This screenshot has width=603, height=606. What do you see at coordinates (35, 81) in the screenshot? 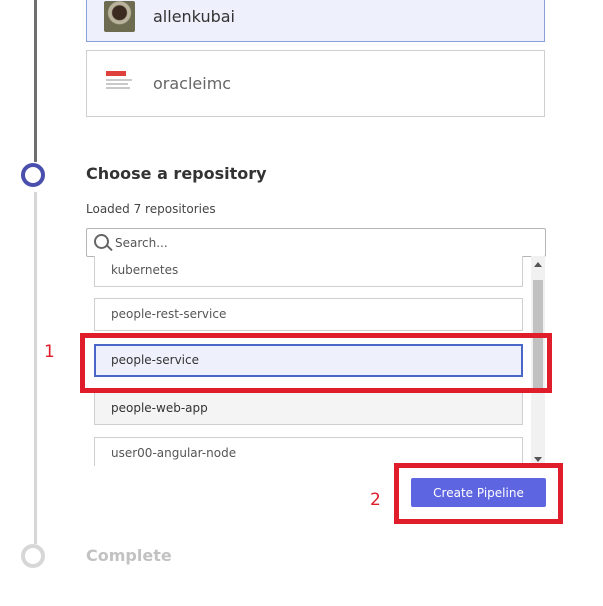
I see `step-rail-completed` at bounding box center [35, 81].